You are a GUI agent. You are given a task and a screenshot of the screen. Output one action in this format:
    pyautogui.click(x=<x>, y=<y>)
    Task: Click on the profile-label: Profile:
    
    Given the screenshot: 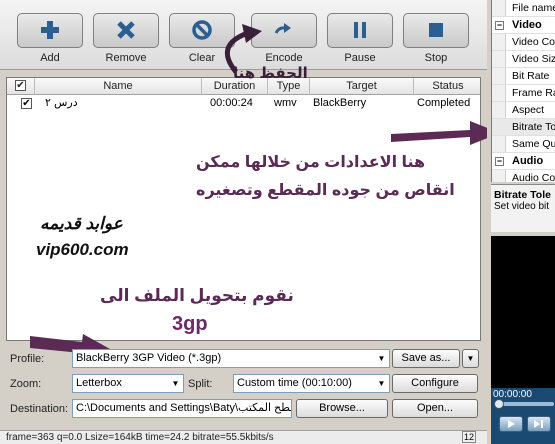 What is the action you would take?
    pyautogui.click(x=27, y=359)
    